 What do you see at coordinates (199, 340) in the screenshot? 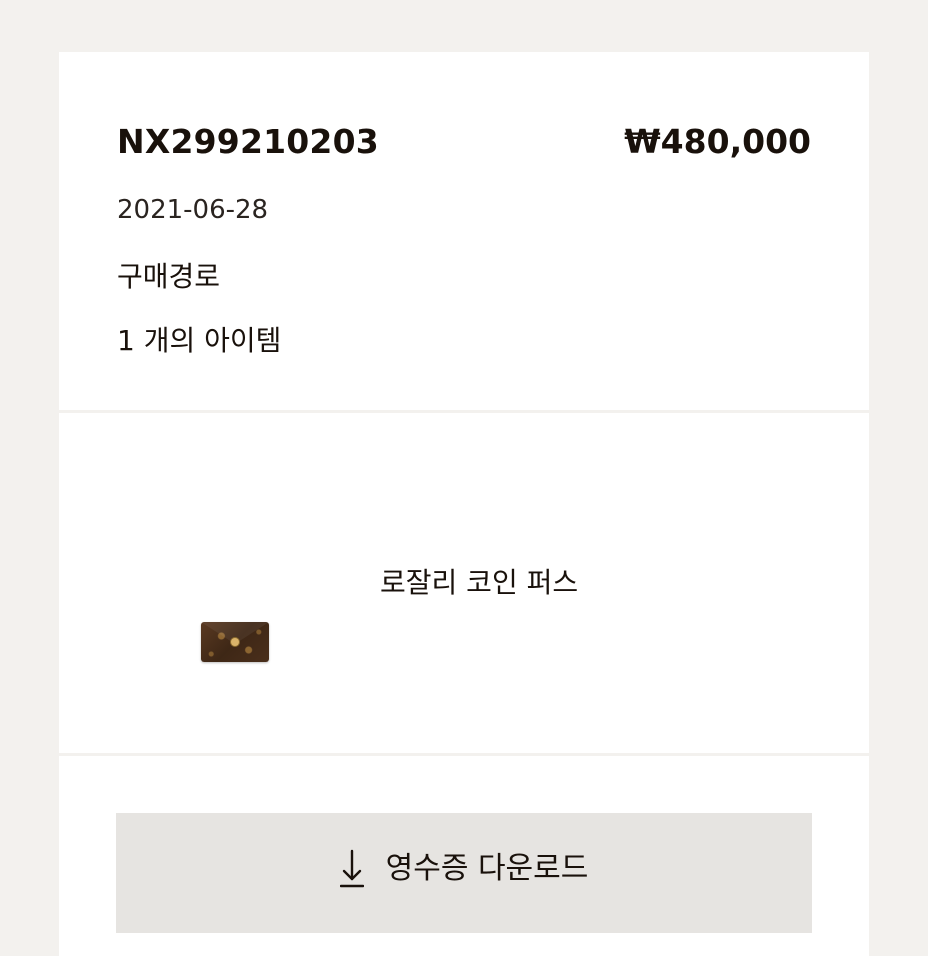
I see `item-count: 1 개의 아이템` at bounding box center [199, 340].